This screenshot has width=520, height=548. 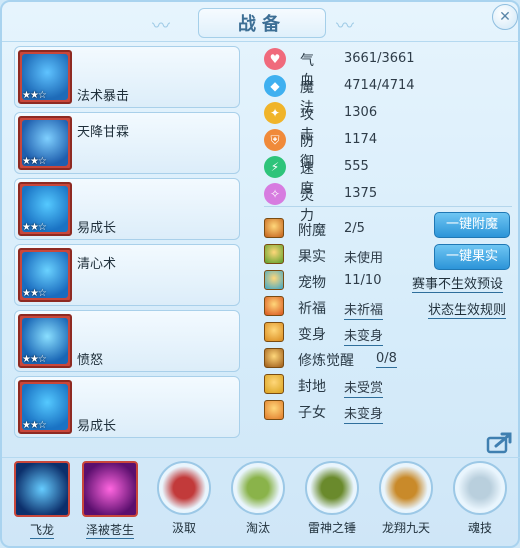 I want to click on stat-value: 4714/4714, so click(x=379, y=85).